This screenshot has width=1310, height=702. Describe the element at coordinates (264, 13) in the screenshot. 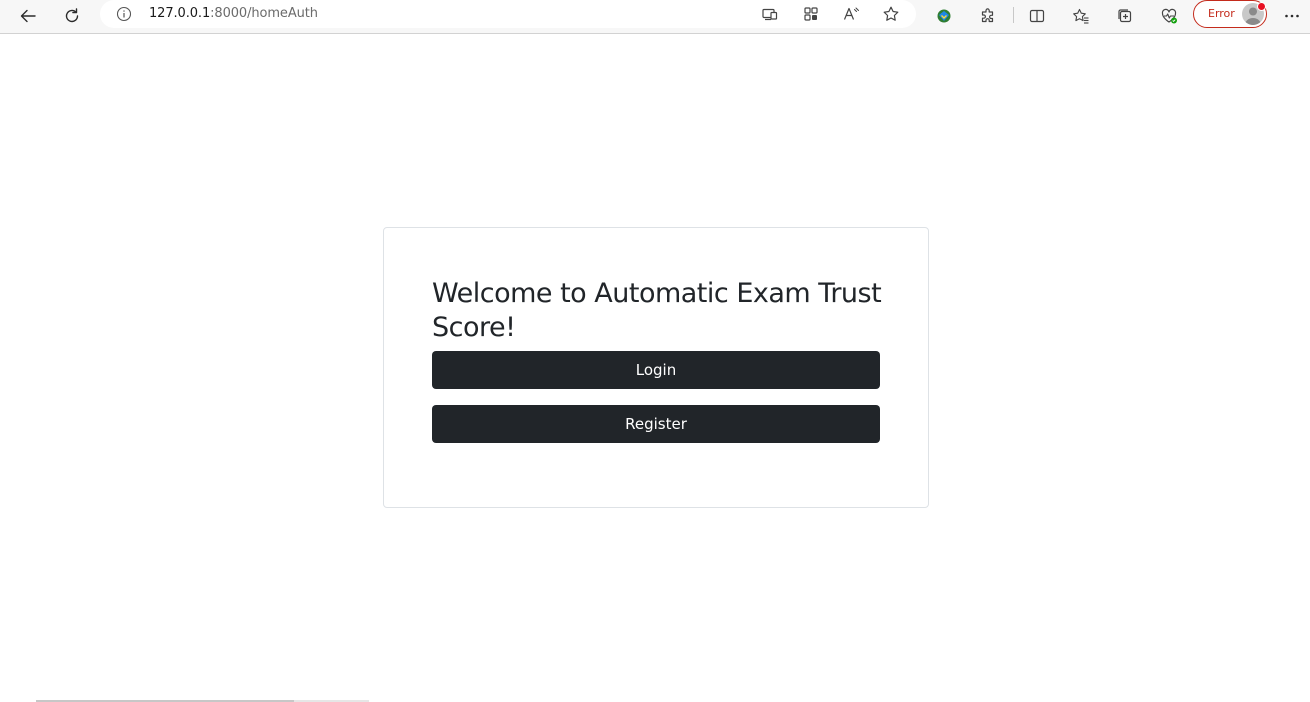

I see `url-path: :8000/homeAuth` at that location.